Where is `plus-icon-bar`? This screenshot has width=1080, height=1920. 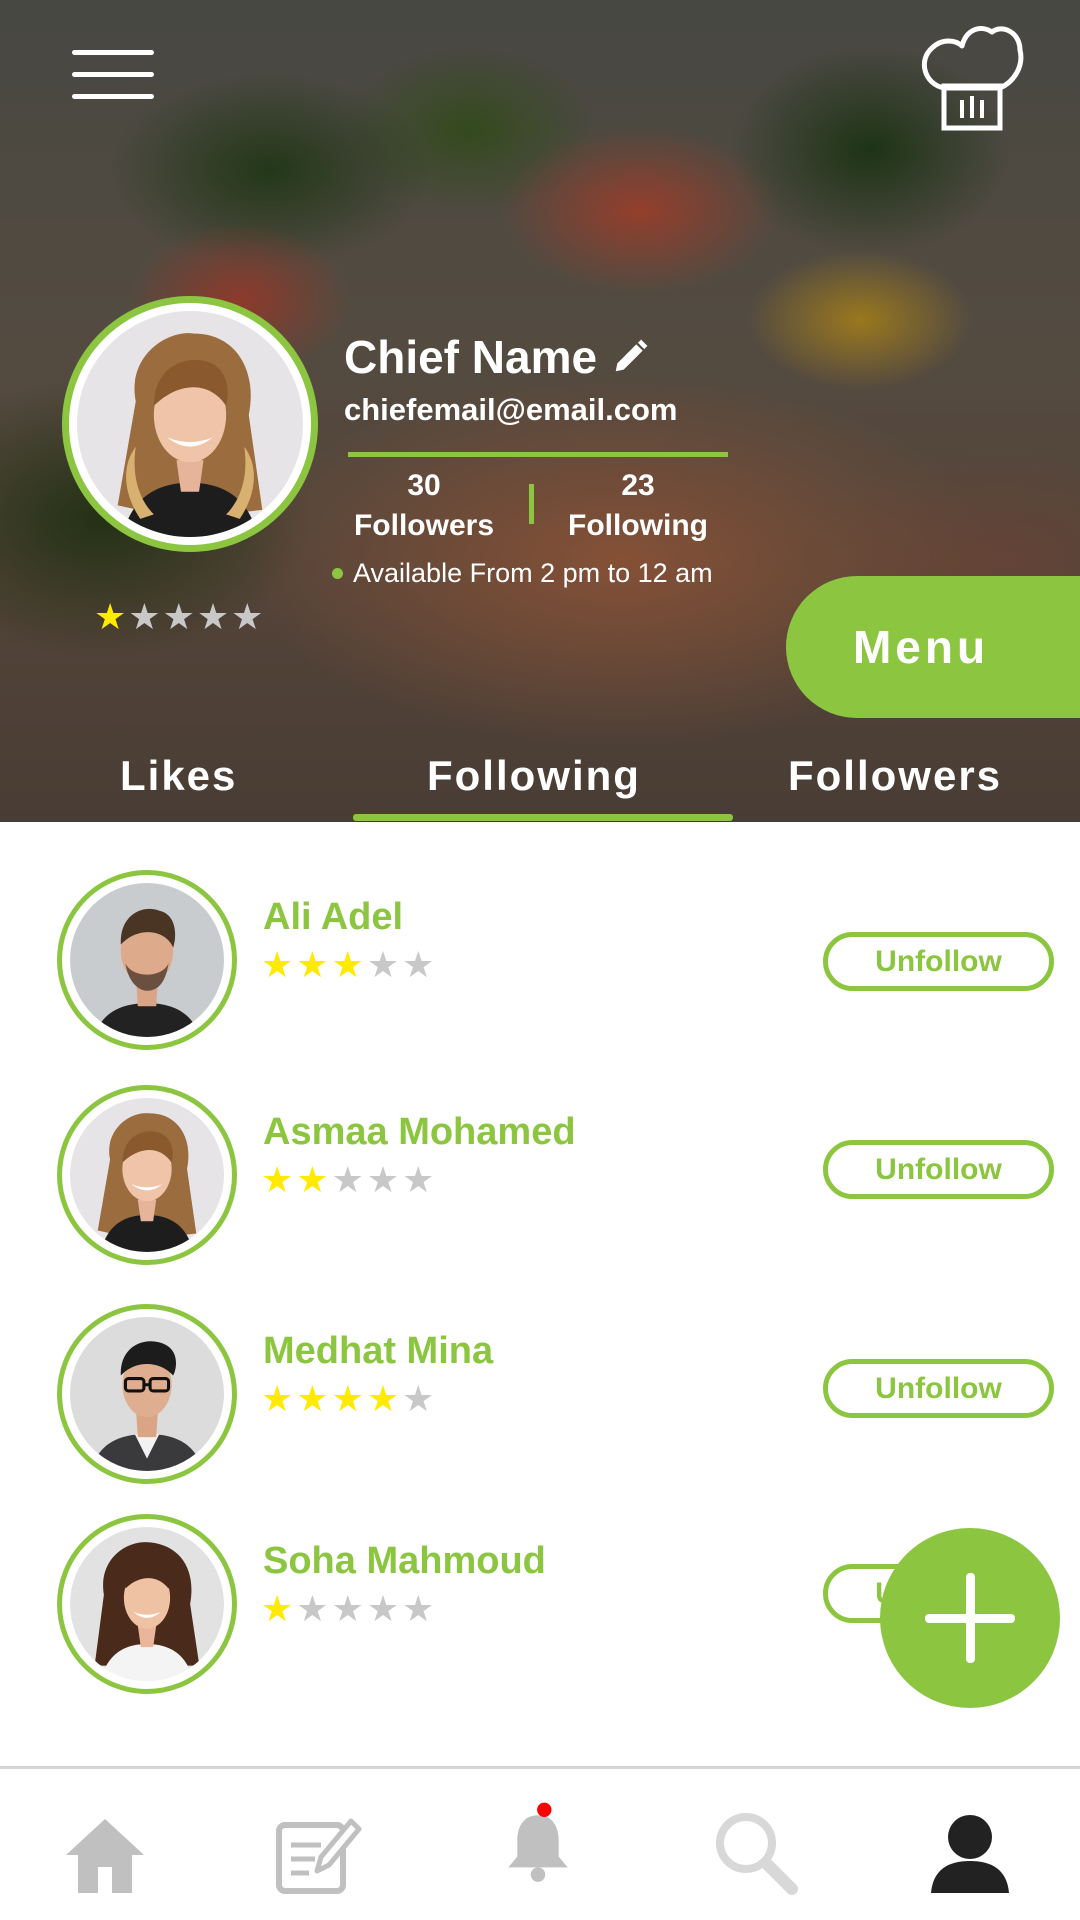 plus-icon-bar is located at coordinates (970, 1618).